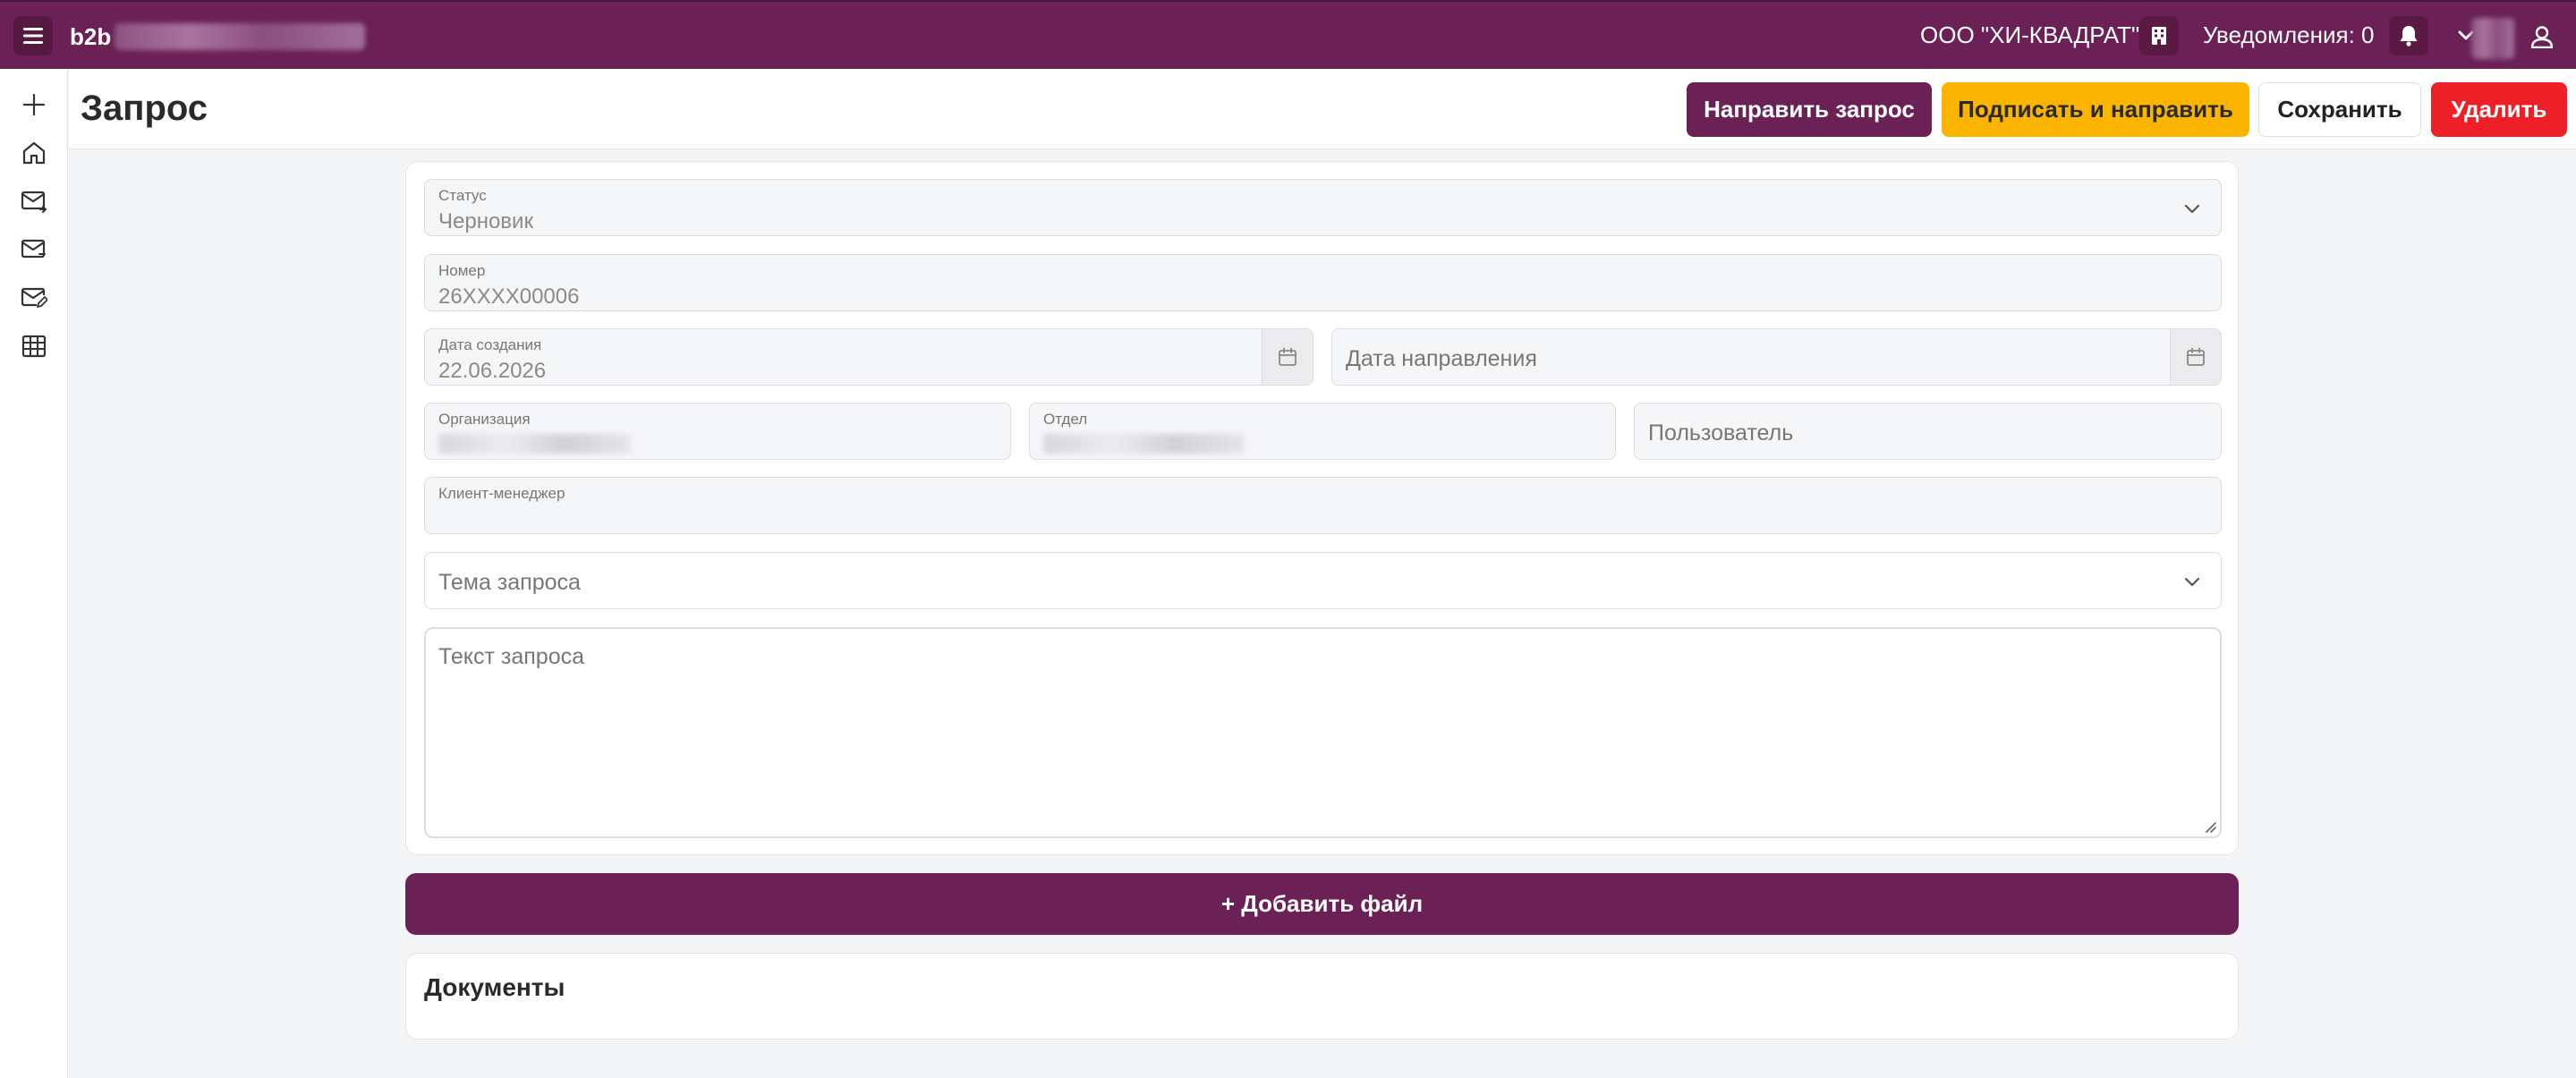 The image size is (2576, 1078). I want to click on bell-icon, so click(2409, 36).